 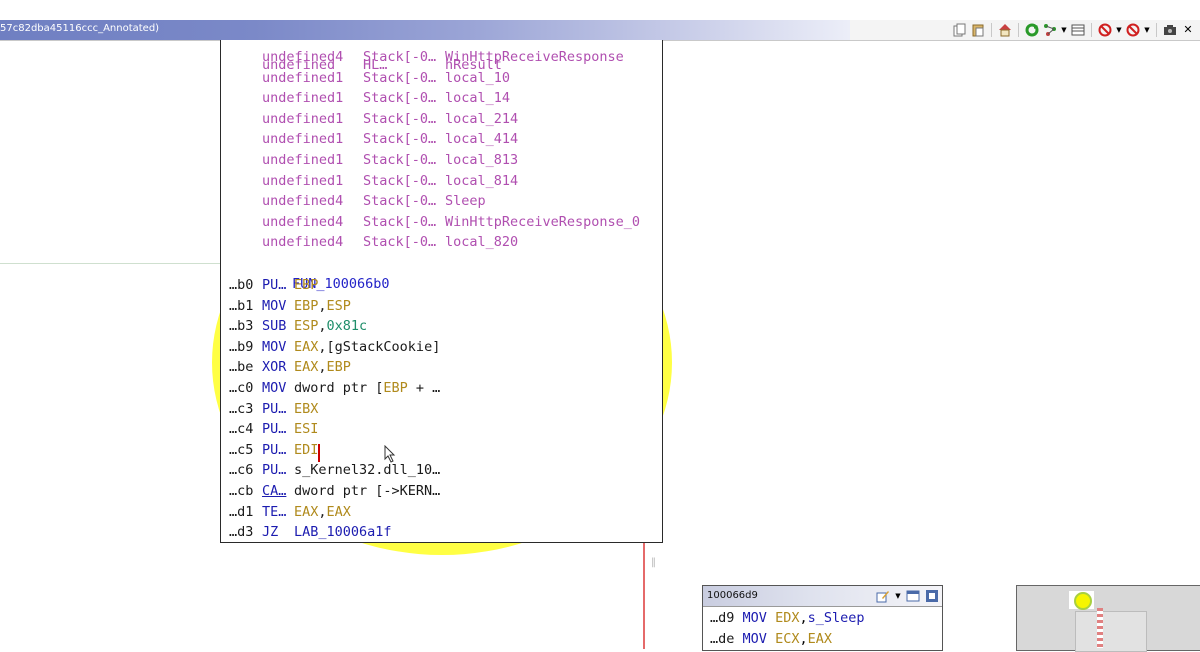 What do you see at coordinates (978, 30) in the screenshot?
I see `paste-icon` at bounding box center [978, 30].